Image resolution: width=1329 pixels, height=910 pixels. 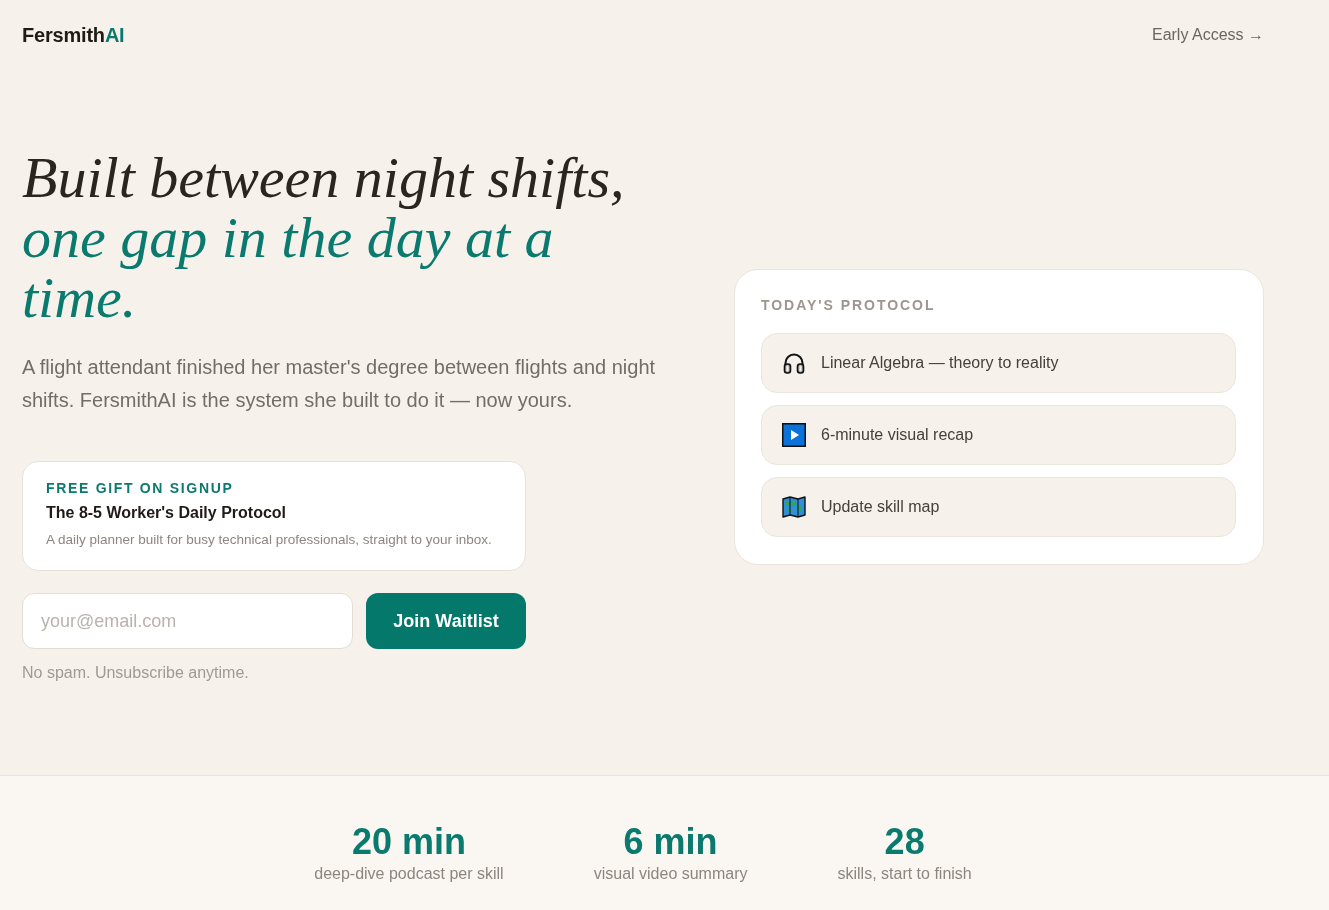 I want to click on gift-description: A daily planner built for busy technical professionals, straight to your inbox., so click(x=269, y=540).